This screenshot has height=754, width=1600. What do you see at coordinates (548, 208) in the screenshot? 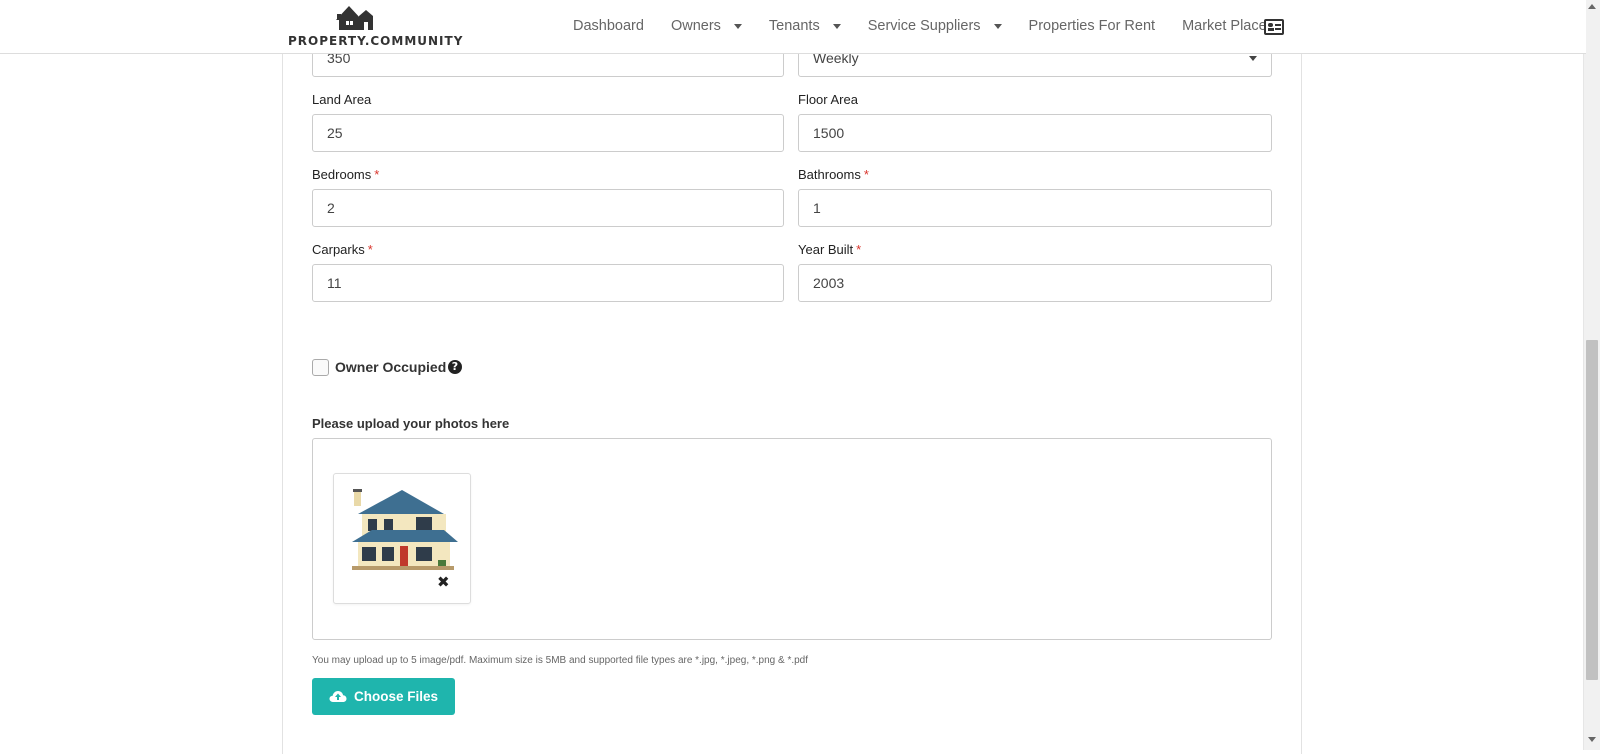
I see `bedrooms-input: 2` at bounding box center [548, 208].